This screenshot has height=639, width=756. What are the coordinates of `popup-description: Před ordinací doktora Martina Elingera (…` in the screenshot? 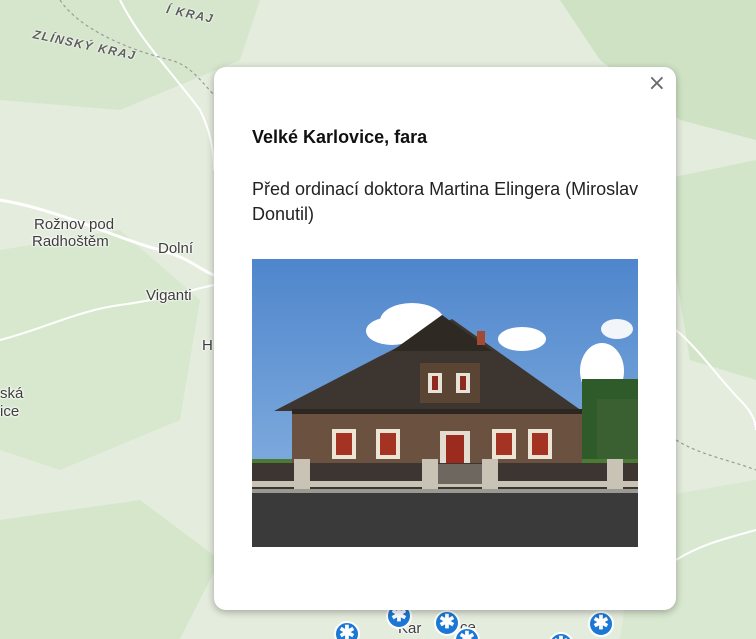 It's located at (445, 201).